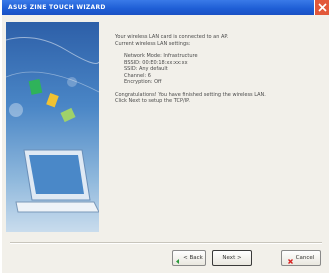 This screenshot has width=329, height=273. What do you see at coordinates (68, 115) in the screenshot?
I see `card-icon` at bounding box center [68, 115].